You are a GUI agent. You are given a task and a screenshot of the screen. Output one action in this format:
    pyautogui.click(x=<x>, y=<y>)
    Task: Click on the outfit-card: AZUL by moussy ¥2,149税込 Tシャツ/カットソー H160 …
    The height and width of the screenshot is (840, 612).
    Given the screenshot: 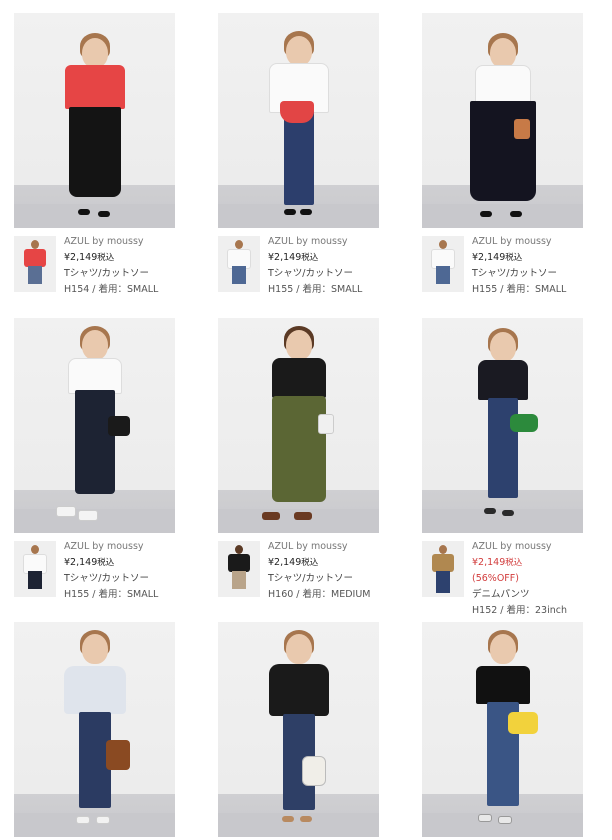 What is the action you would take?
    pyautogui.click(x=298, y=461)
    